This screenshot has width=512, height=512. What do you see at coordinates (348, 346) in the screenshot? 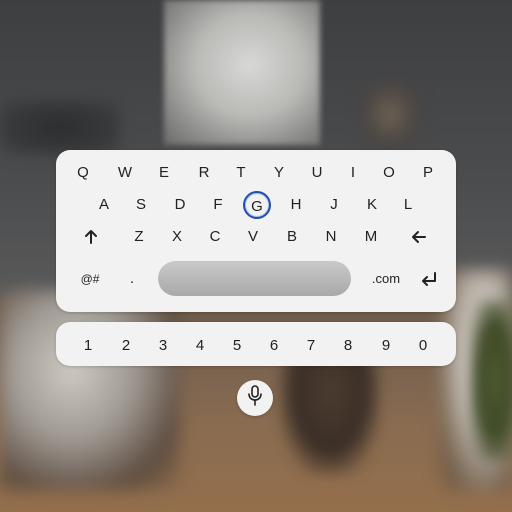
I see `key-8: 8` at bounding box center [348, 346].